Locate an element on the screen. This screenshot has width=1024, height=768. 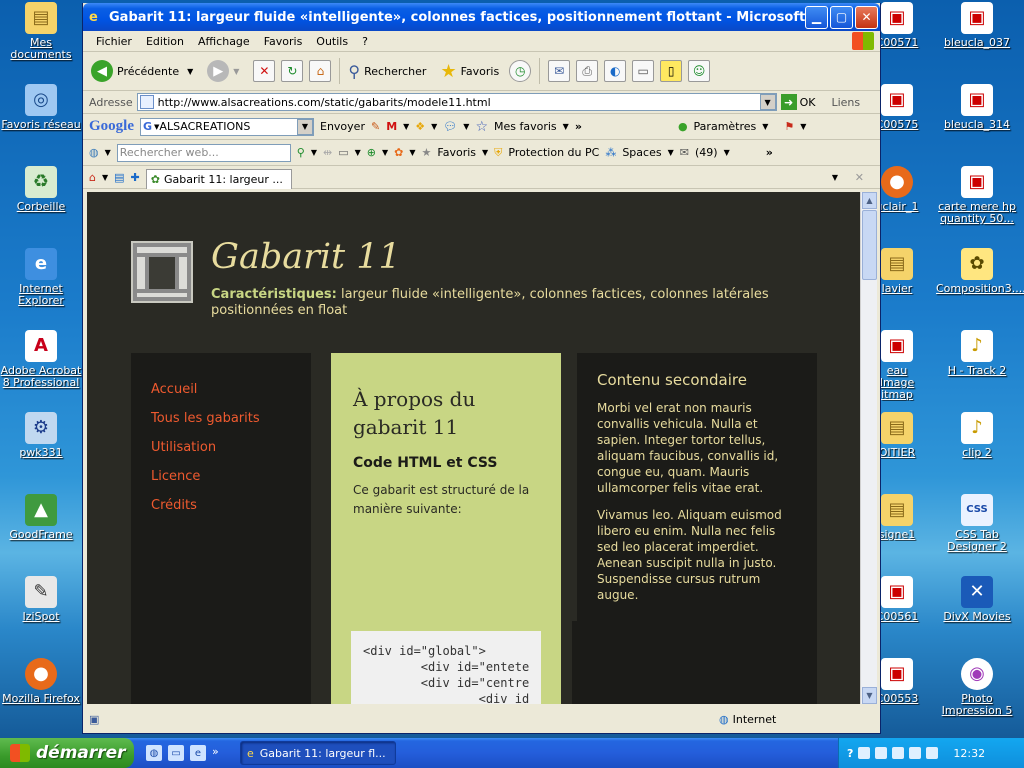
live-logo-icon: ◍ is located at coordinates (94, 152).